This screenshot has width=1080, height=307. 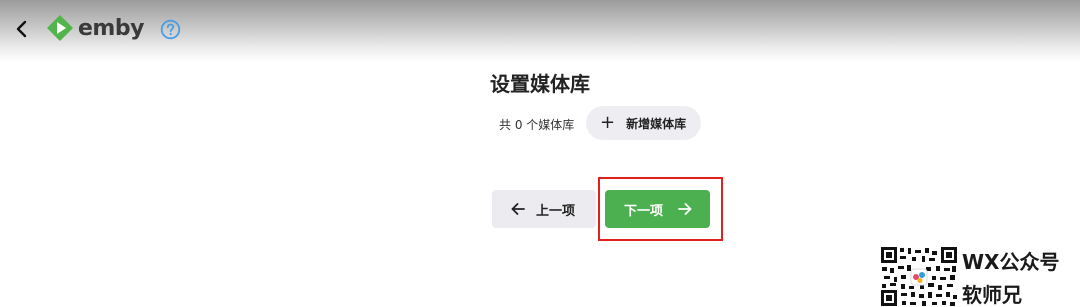 What do you see at coordinates (992, 295) in the screenshot?
I see `watermark-line2: 软师兄` at bounding box center [992, 295].